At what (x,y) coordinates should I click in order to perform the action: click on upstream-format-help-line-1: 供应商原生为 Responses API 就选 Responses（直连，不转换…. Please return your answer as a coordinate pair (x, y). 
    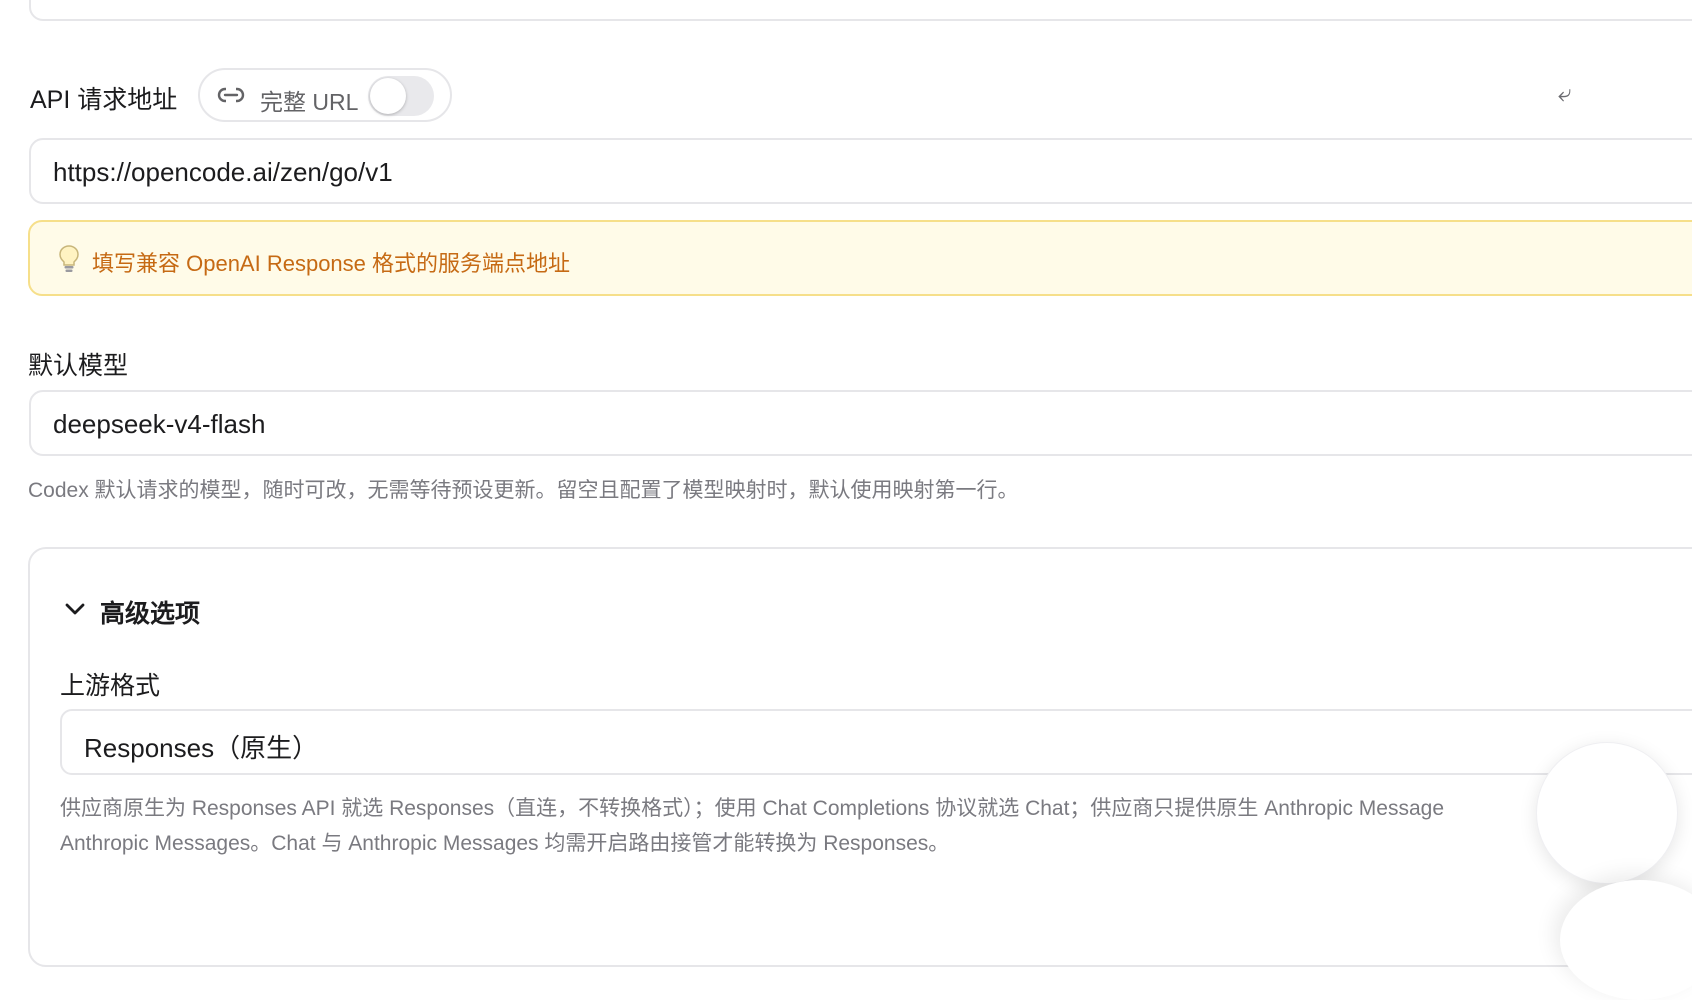
    Looking at the image, I should click on (752, 808).